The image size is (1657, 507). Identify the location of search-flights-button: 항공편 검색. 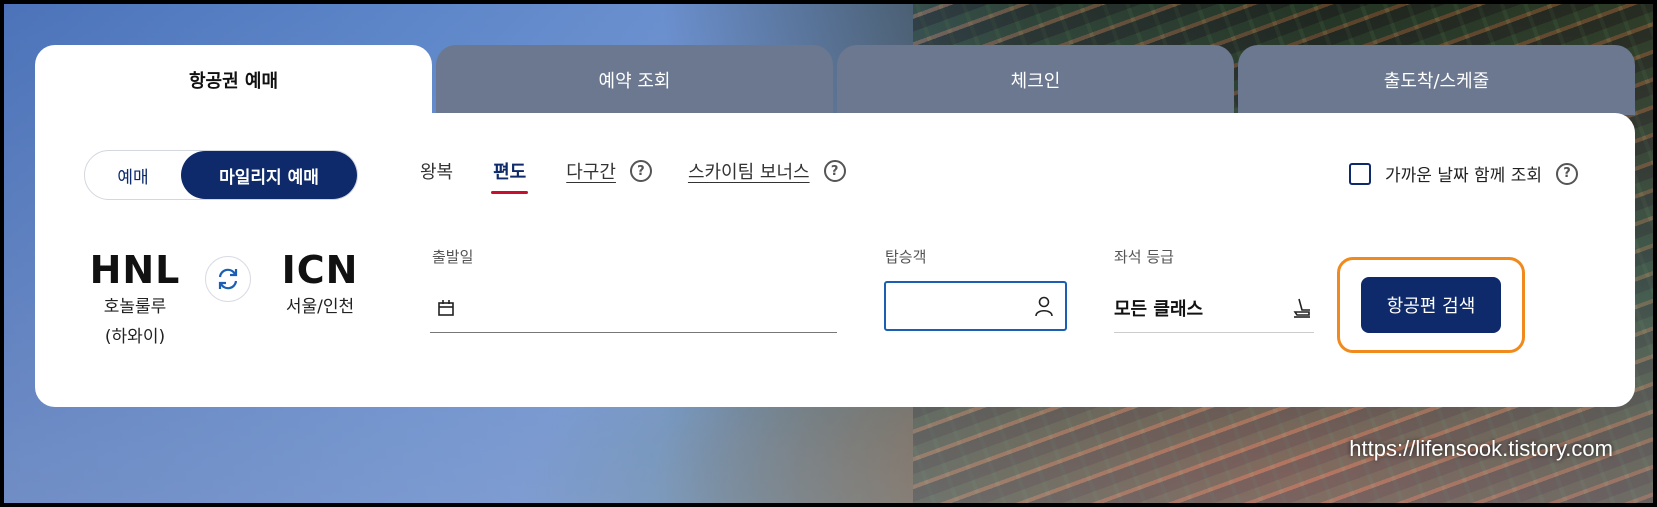
(1431, 305).